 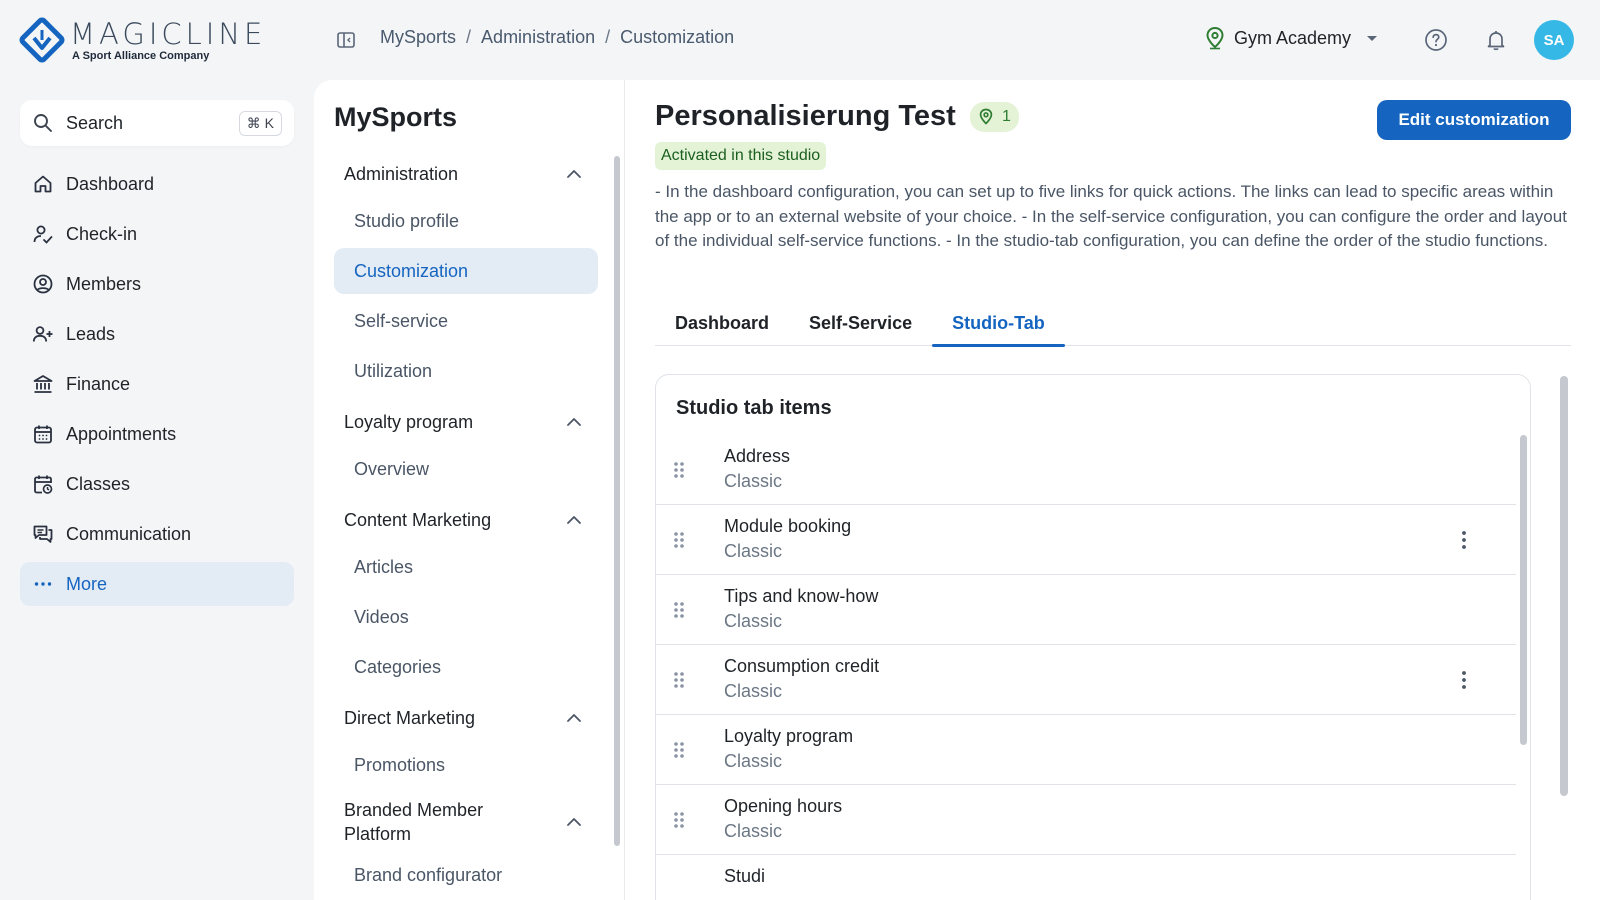 I want to click on list-item-title: Tips and know-how, so click(x=801, y=596).